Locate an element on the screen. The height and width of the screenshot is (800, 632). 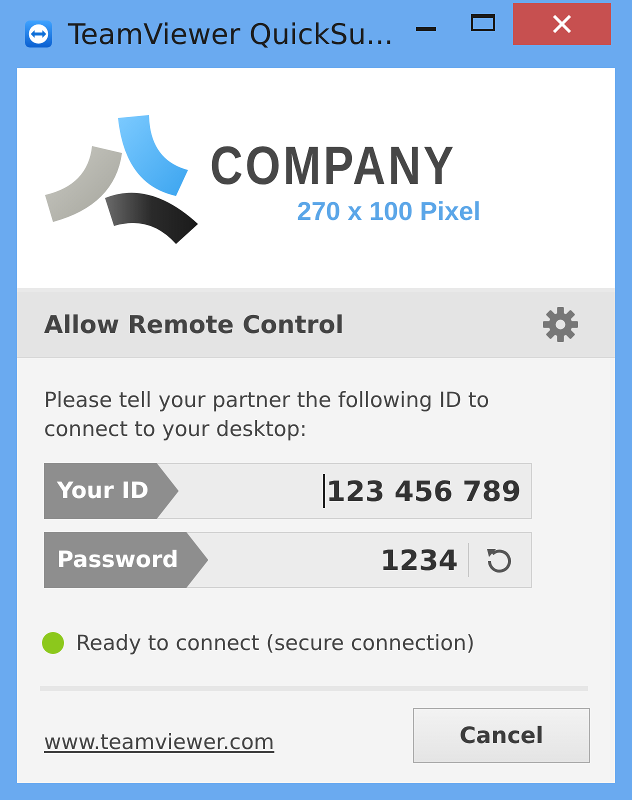
refresh-icon is located at coordinates (499, 560).